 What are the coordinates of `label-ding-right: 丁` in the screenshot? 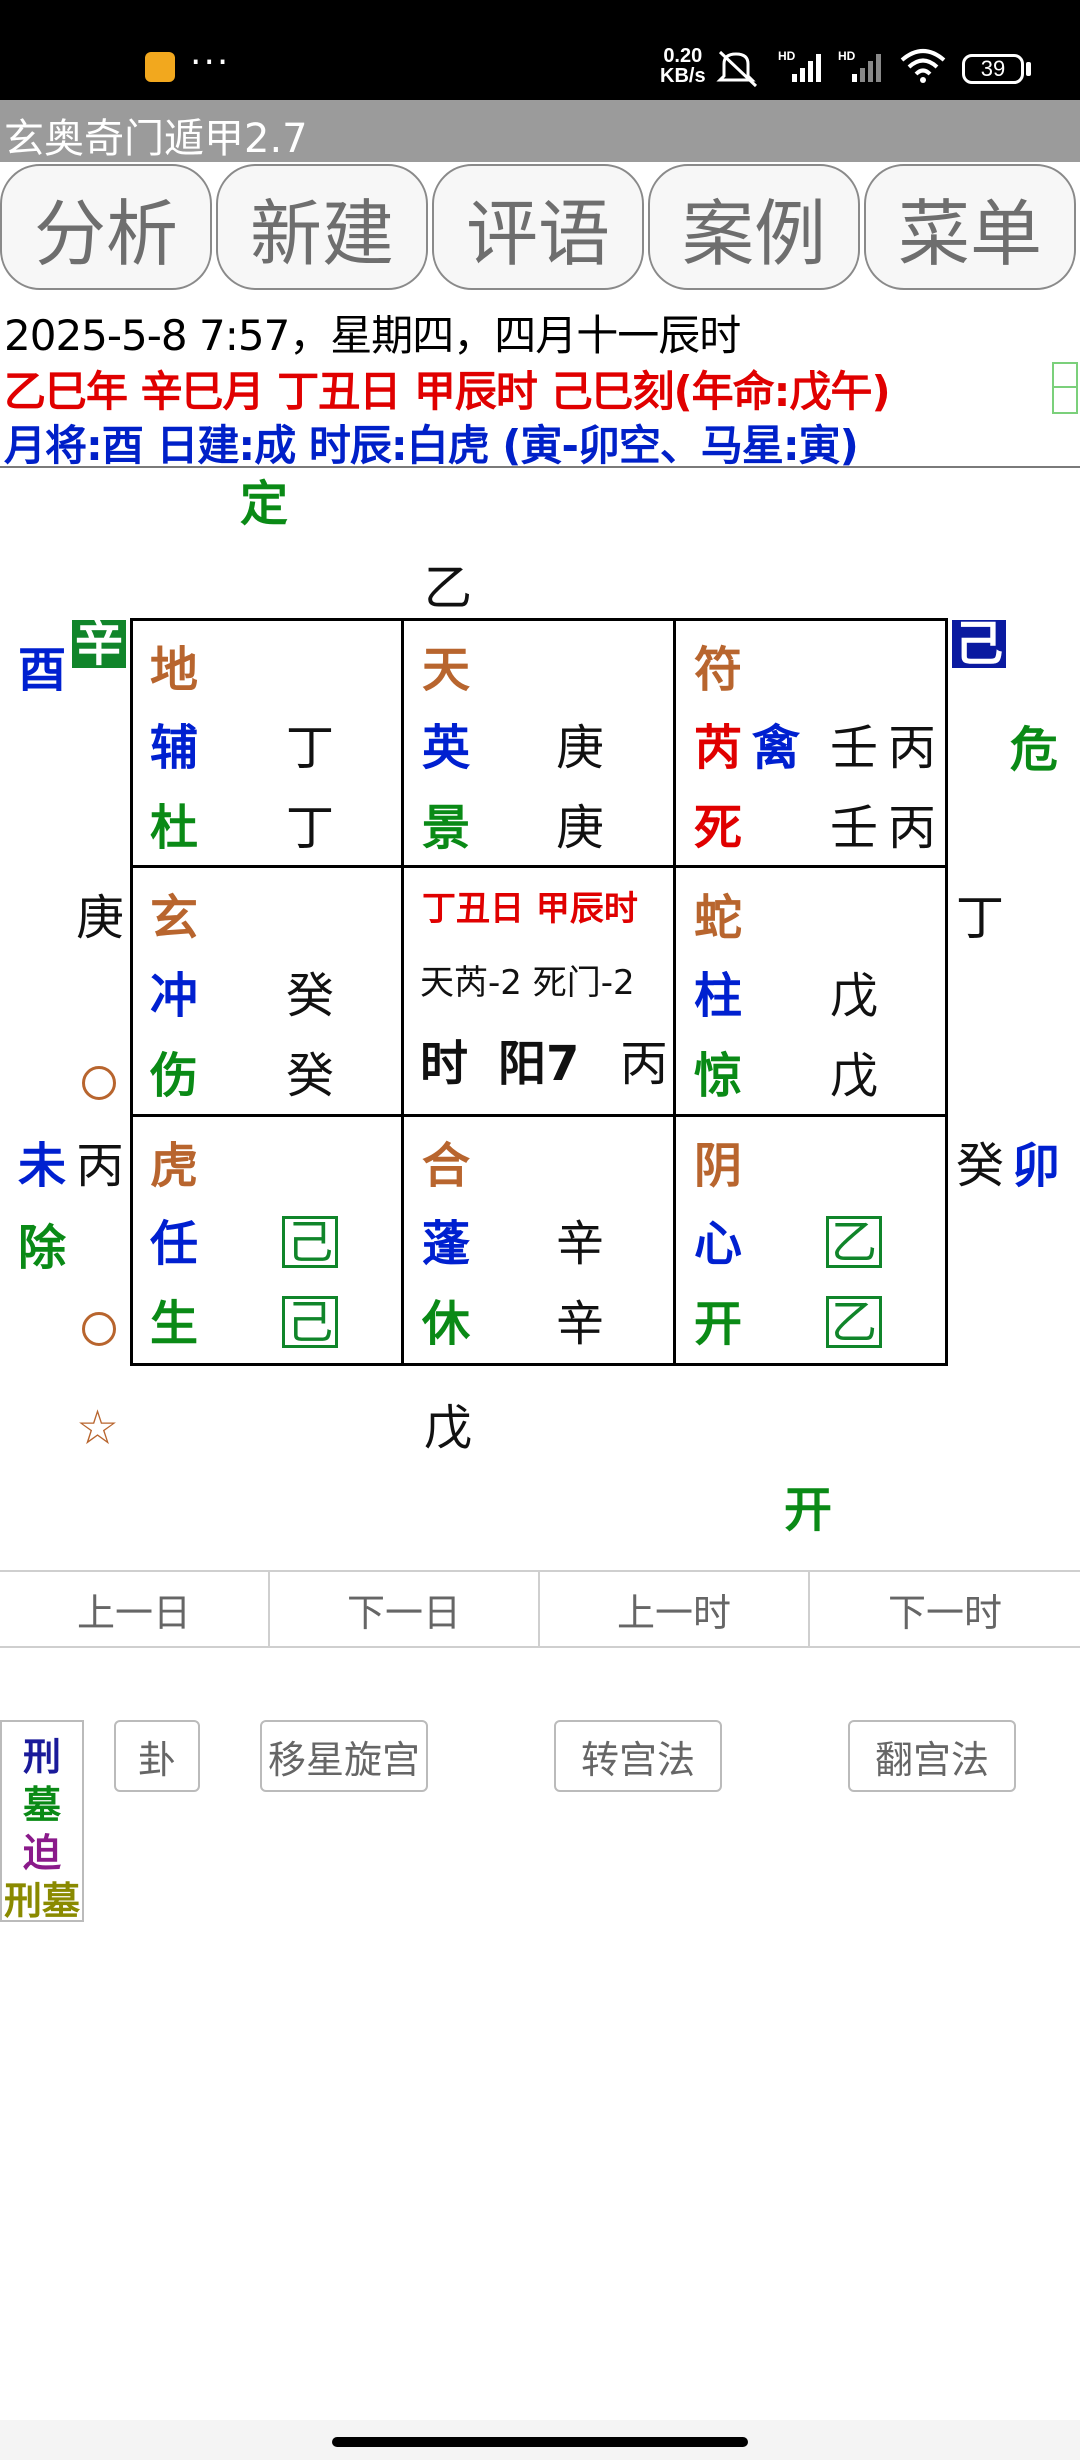 It's located at (980, 918).